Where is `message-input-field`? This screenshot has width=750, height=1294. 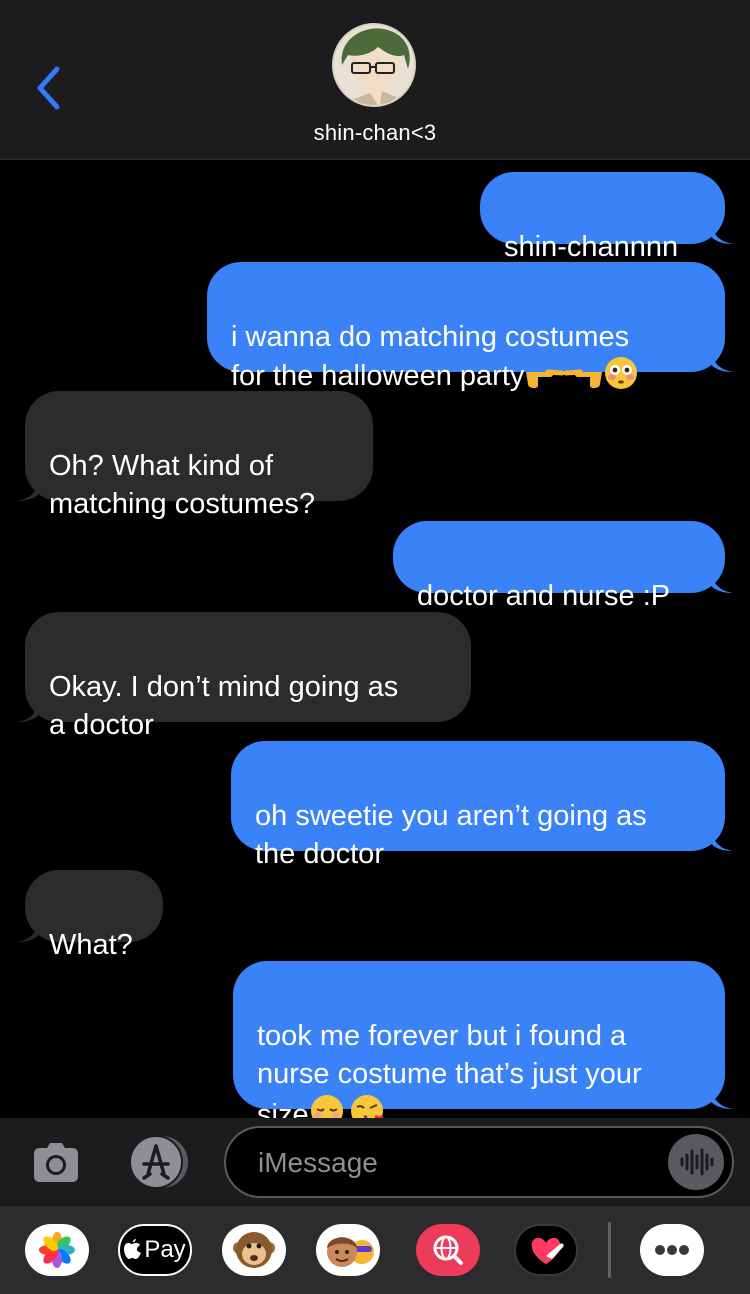 message-input-field is located at coordinates (479, 1162).